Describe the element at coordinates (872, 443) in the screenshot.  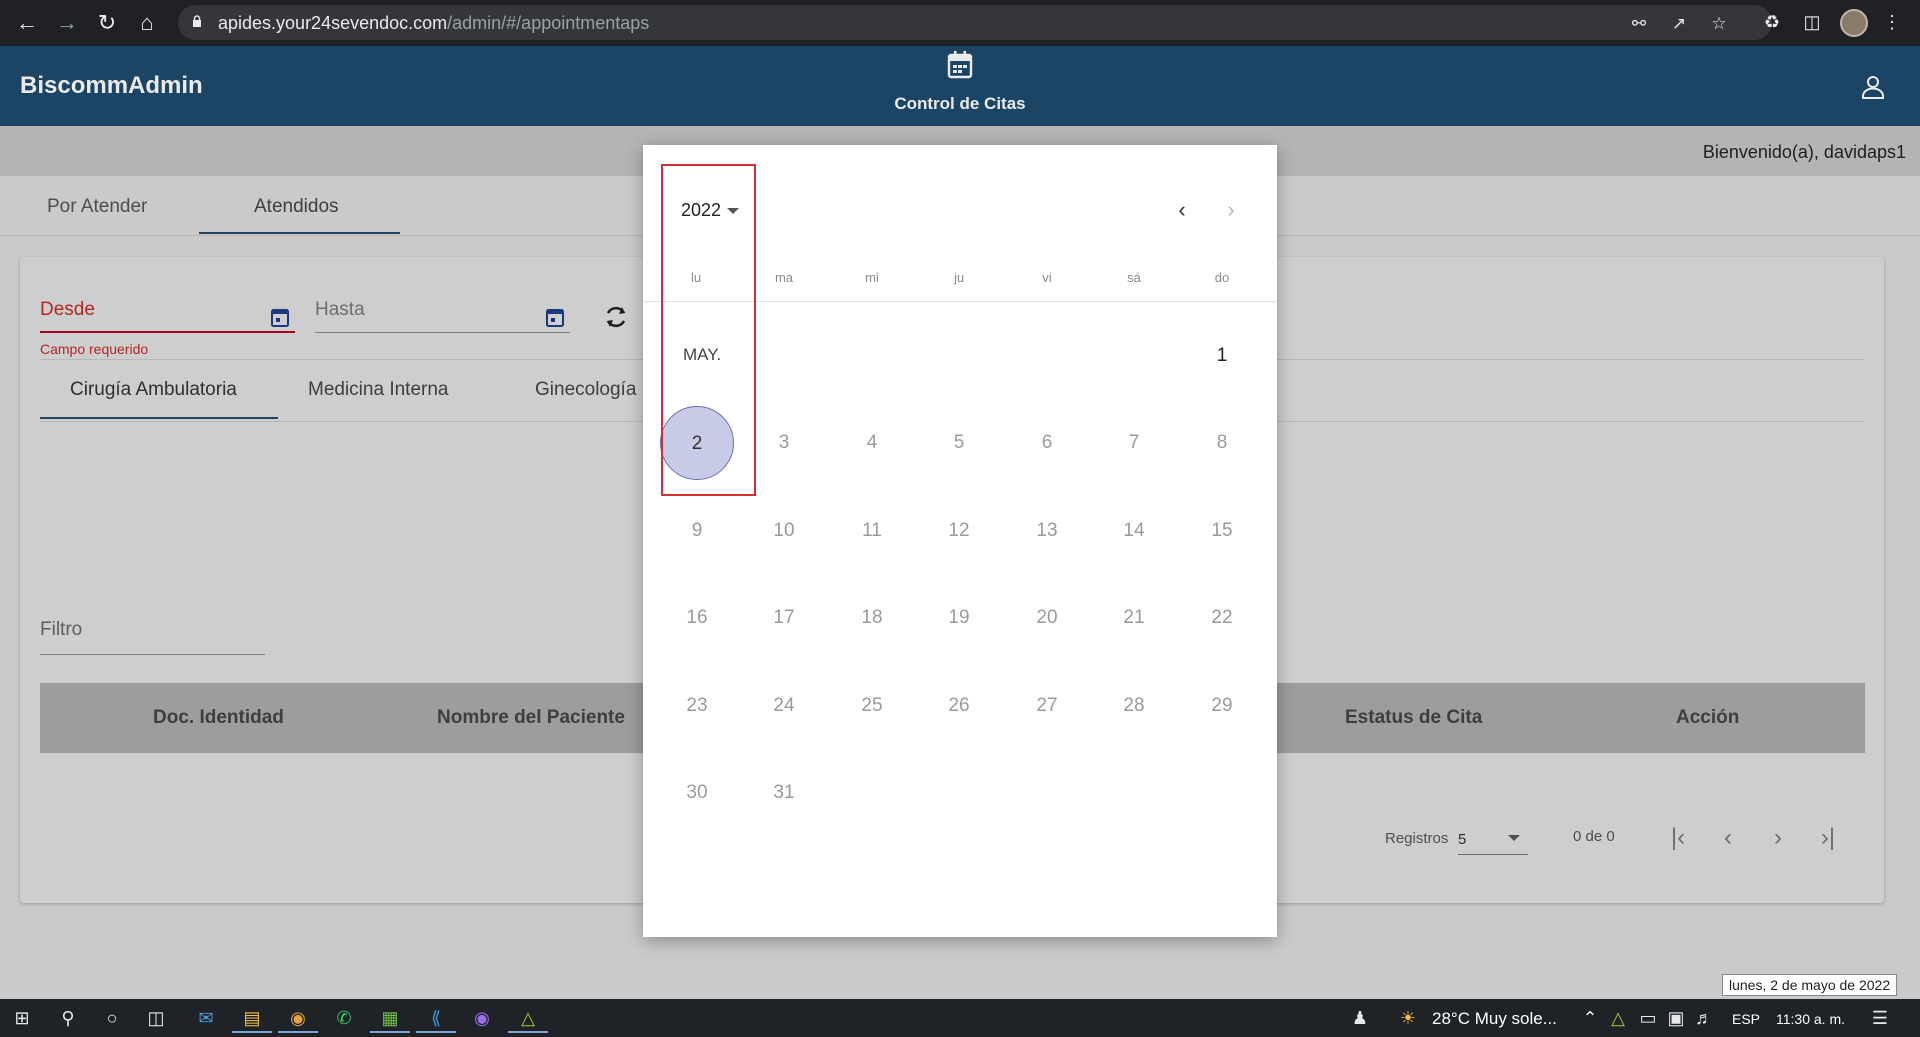
I see `day-cell: 4` at that location.